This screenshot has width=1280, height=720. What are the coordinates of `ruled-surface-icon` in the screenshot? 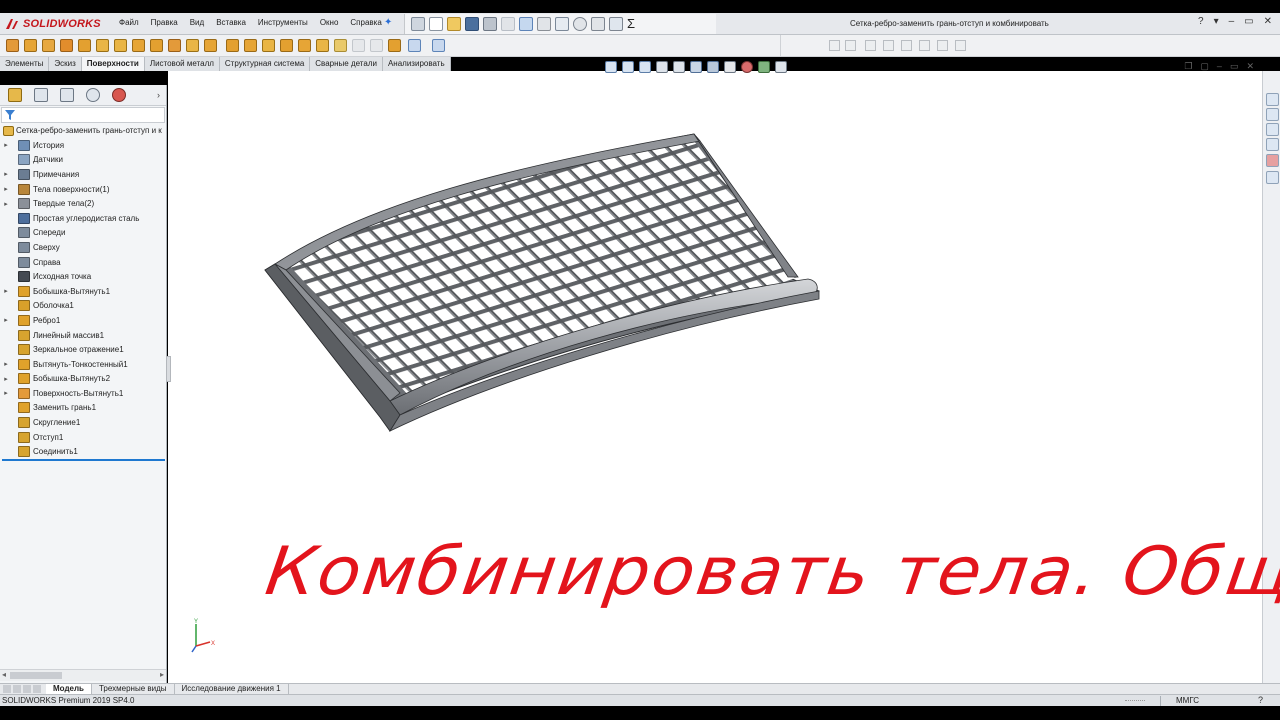 It's located at (156, 45).